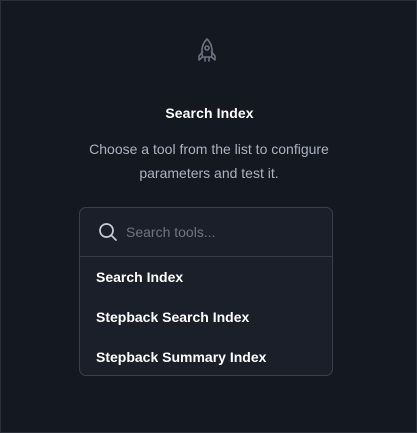 This screenshot has height=433, width=417. What do you see at coordinates (221, 232) in the screenshot?
I see `search-input` at bounding box center [221, 232].